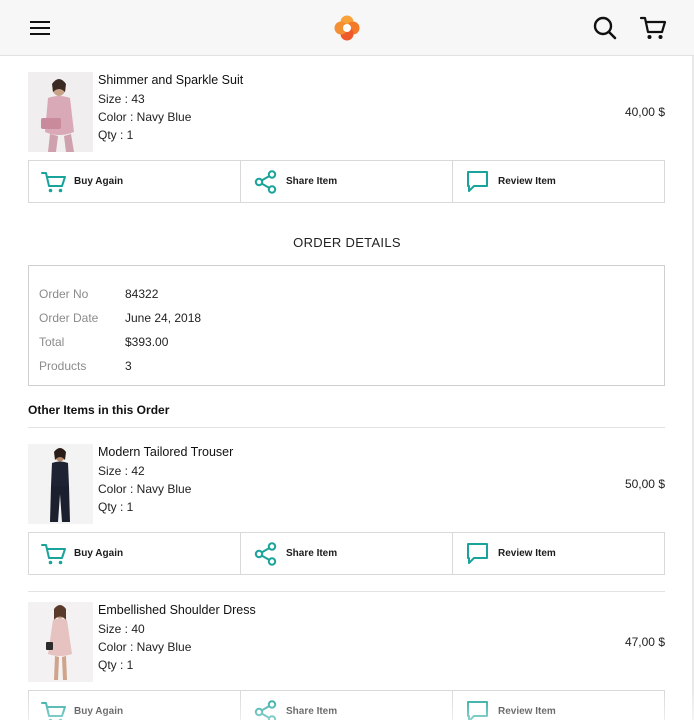  I want to click on detail-value: 3, so click(128, 366).